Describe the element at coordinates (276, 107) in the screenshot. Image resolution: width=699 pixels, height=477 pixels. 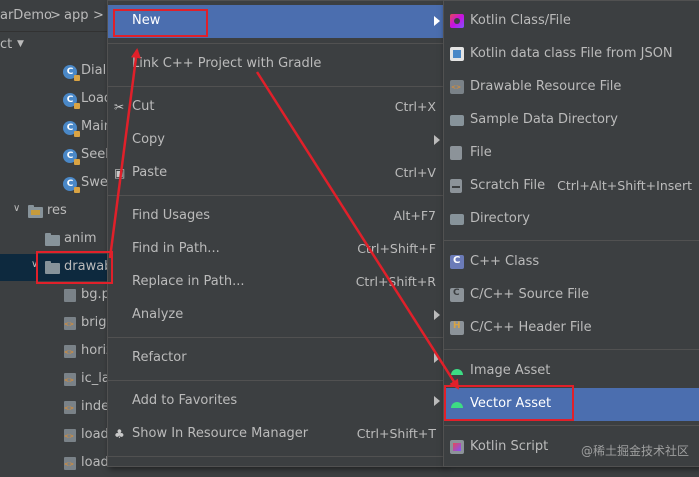
I see `menu-item-cut: ✂ Cut Ctrl+X` at that location.